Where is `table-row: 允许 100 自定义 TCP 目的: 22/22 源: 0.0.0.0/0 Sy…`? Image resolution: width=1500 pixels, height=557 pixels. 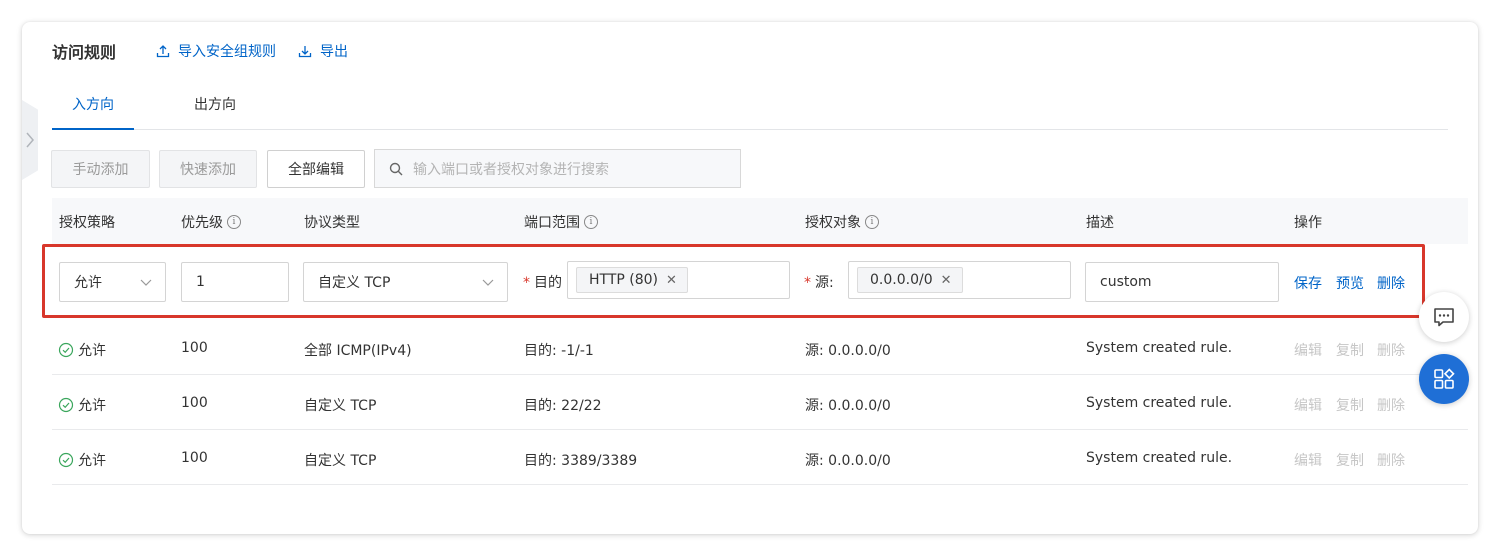
table-row: 允许 100 自定义 TCP 目的: 22/22 源: 0.0.0.0/0 Sy… is located at coordinates (760, 402).